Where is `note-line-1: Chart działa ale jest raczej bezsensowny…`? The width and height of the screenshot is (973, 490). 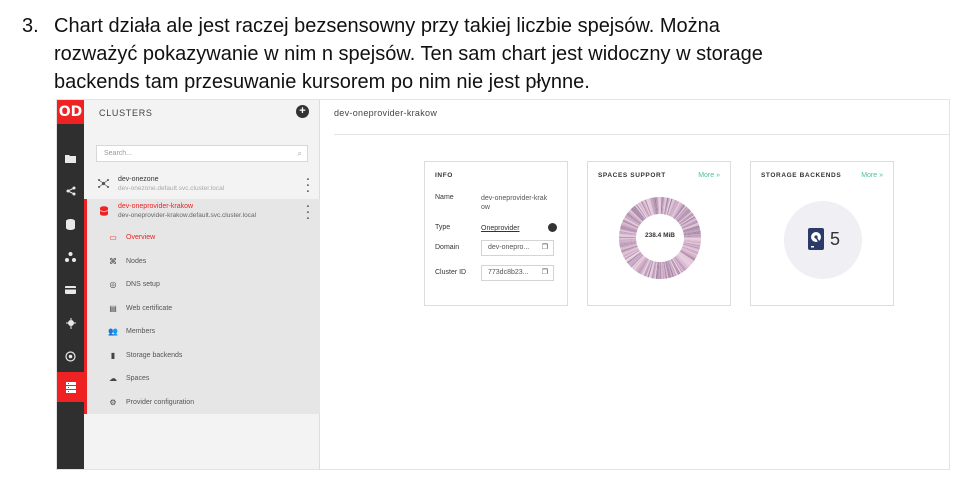
note-line-1: Chart działa ale jest raczej bezsensowny… is located at coordinates (387, 26).